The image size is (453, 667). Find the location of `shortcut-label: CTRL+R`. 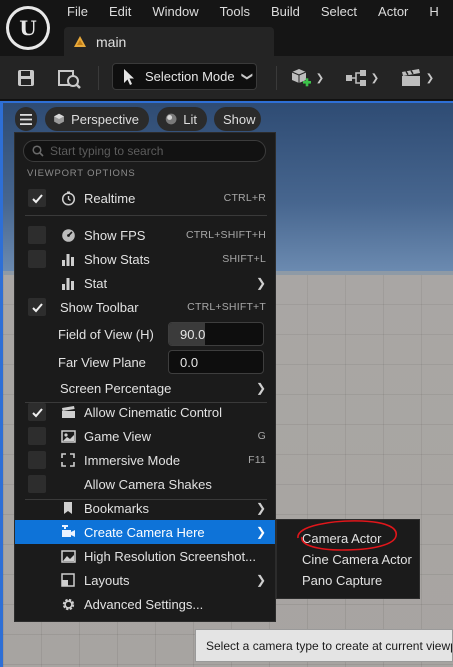

shortcut-label: CTRL+R is located at coordinates (244, 198).